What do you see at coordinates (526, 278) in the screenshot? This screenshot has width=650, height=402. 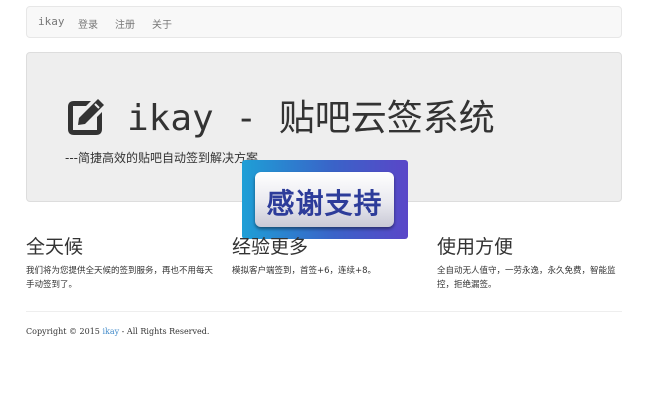 I see `feature-description: 全自动无人值守，一劳永逸，永久免费，智能监控，拒绝漏签。` at bounding box center [526, 278].